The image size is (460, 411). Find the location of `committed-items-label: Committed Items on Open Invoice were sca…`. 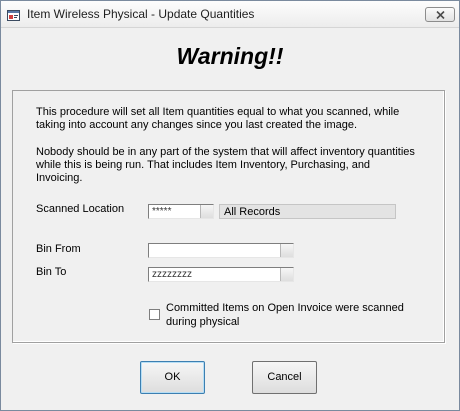

committed-items-label: Committed Items on Open Invoice were sca… is located at coordinates (286, 315).